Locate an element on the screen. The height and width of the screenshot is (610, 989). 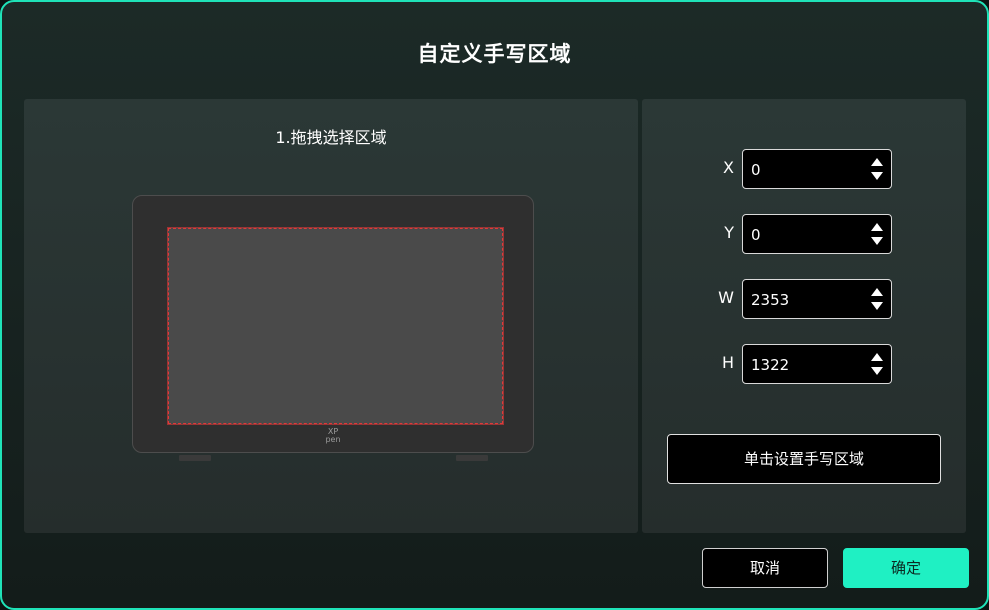
y-spinbox: 0 is located at coordinates (817, 234).